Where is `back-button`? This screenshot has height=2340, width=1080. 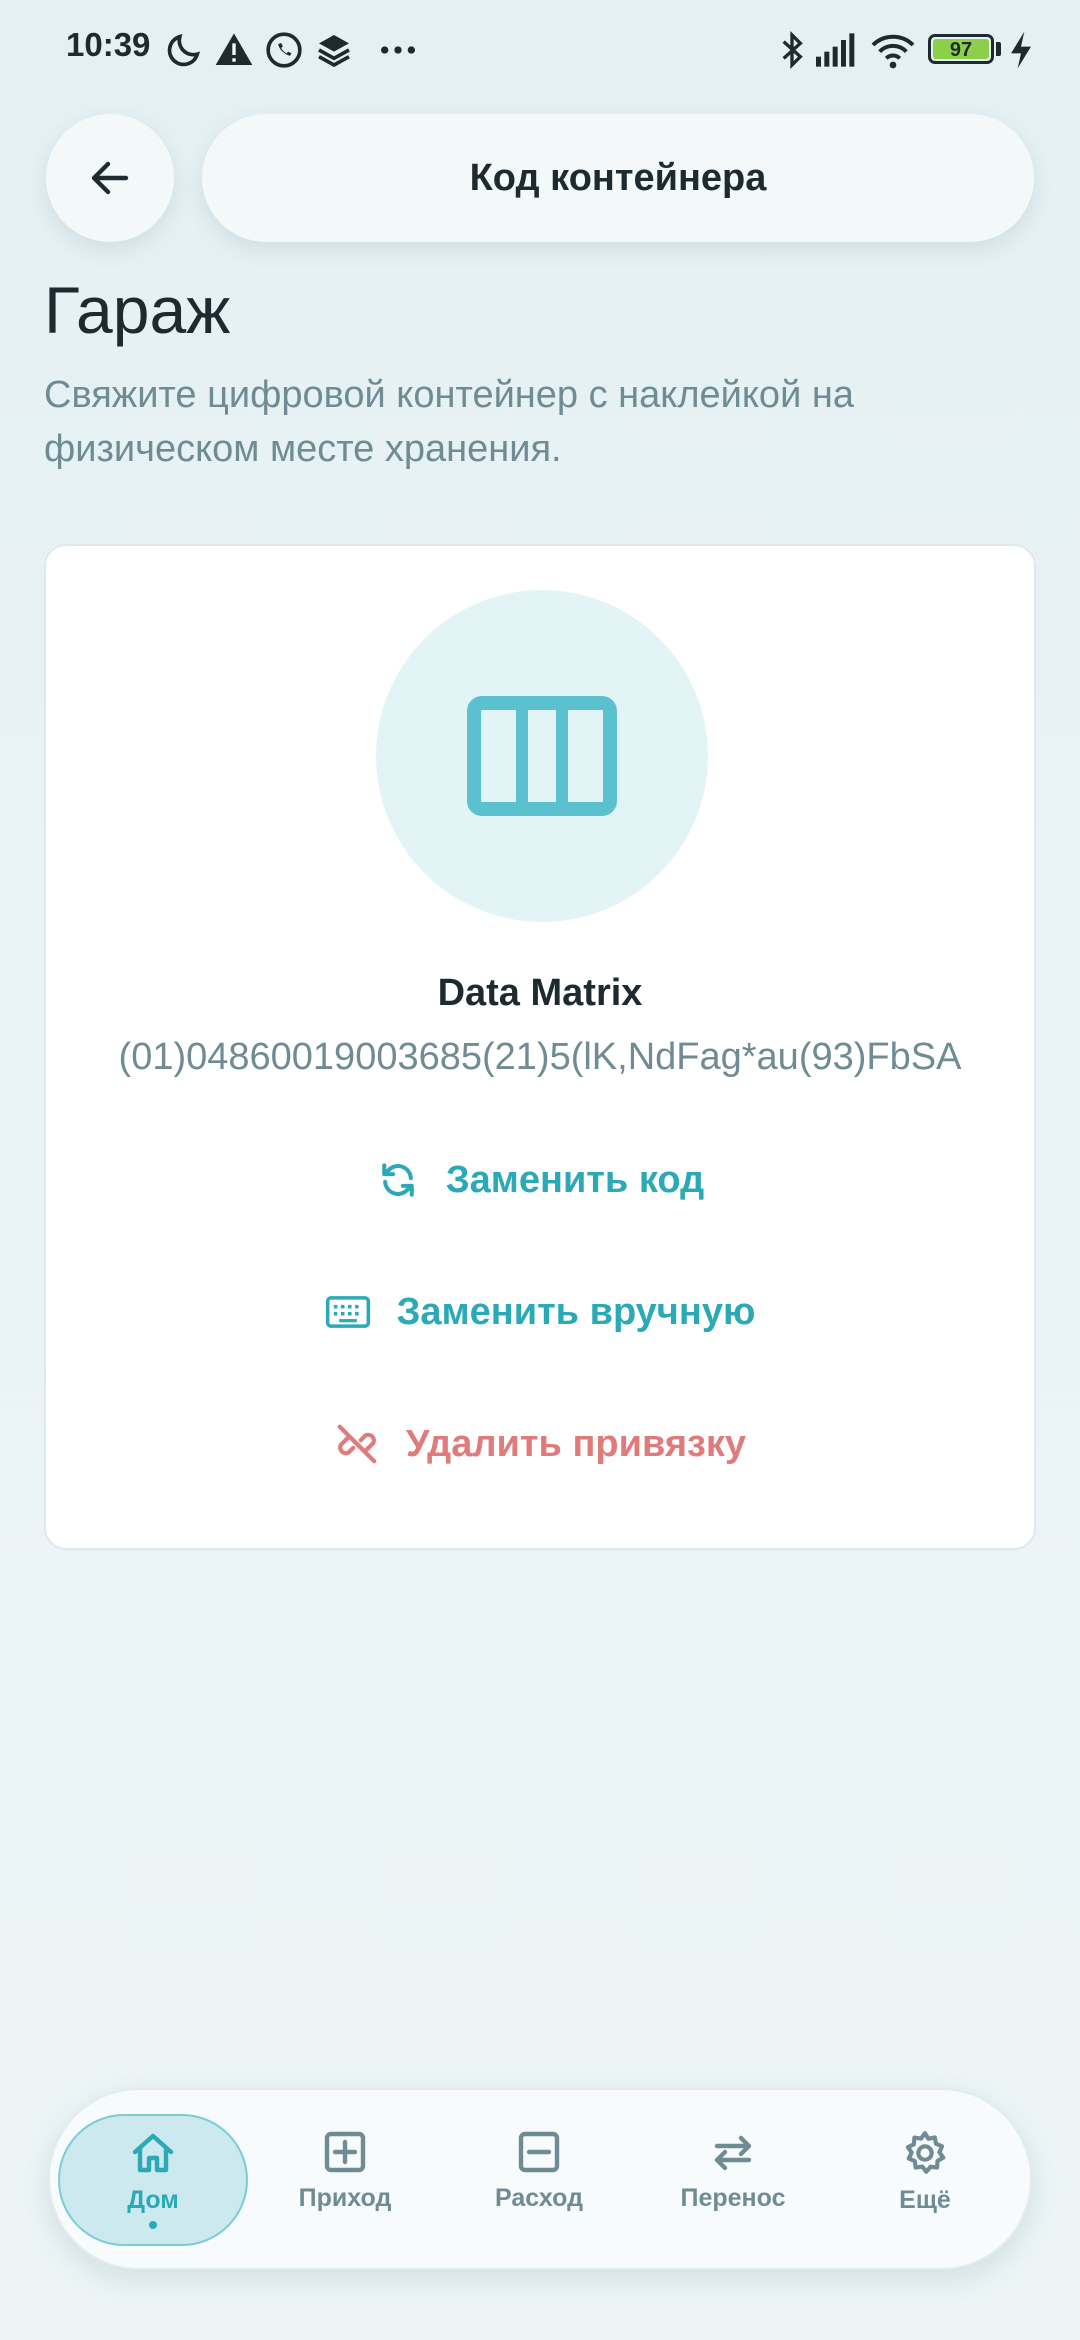 back-button is located at coordinates (110, 178).